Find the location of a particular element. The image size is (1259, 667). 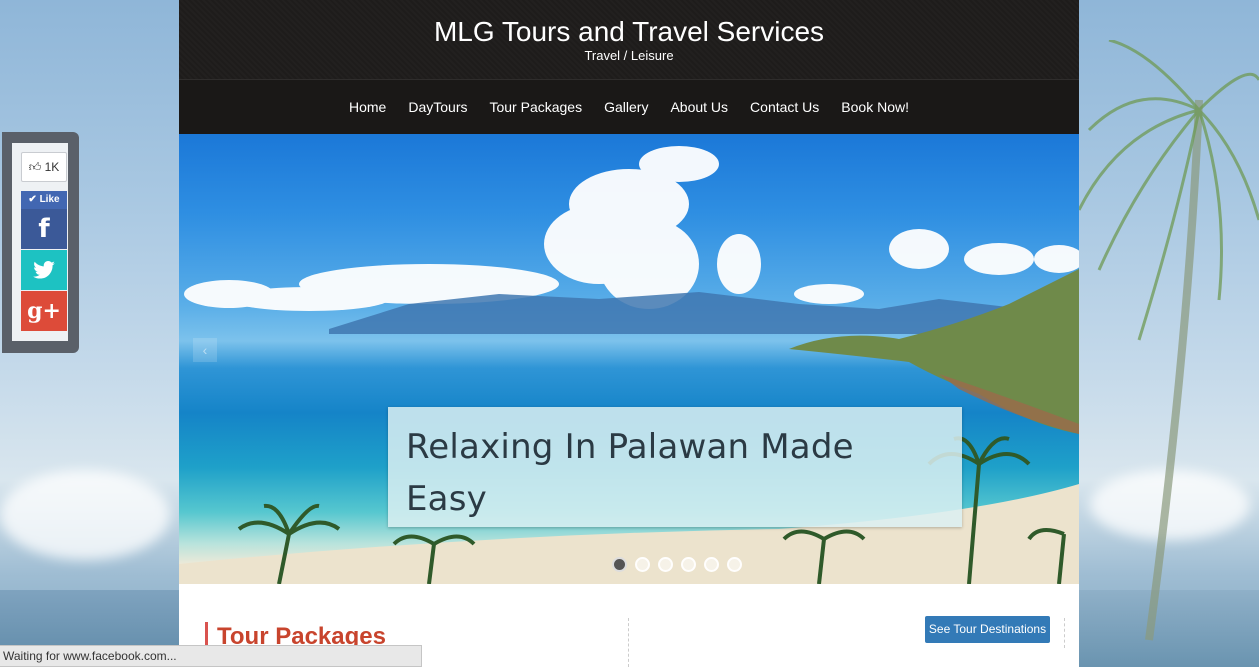

googleplus-icon: g+ is located at coordinates (44, 311).